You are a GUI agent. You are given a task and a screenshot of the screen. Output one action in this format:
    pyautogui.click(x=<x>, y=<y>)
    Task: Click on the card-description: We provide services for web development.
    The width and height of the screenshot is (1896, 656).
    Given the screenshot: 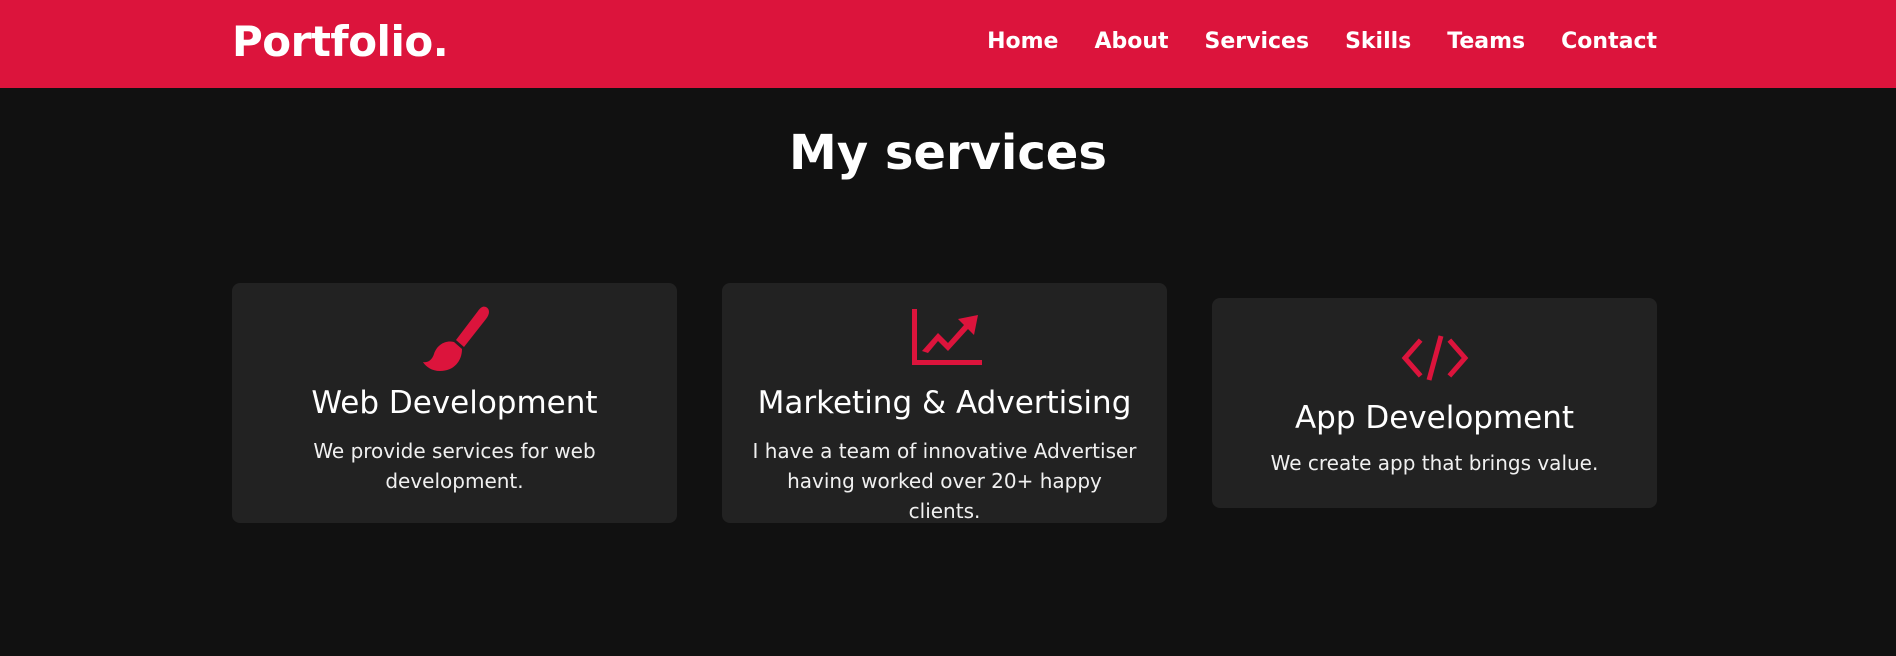 What is the action you would take?
    pyautogui.click(x=454, y=466)
    